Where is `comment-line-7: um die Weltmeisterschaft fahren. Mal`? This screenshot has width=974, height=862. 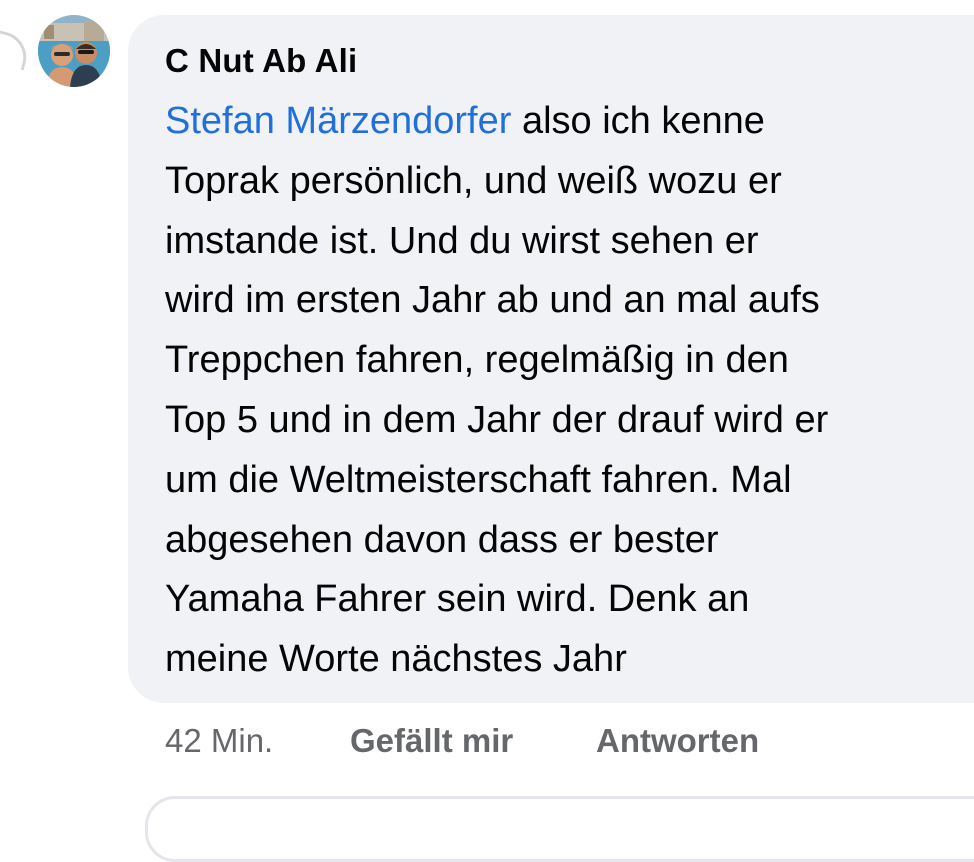
comment-line-7: um die Weltmeisterschaft fahren. Mal is located at coordinates (478, 479).